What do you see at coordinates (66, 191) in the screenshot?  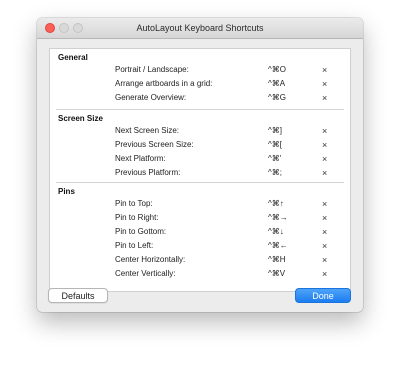 I see `section-title: Pins` at bounding box center [66, 191].